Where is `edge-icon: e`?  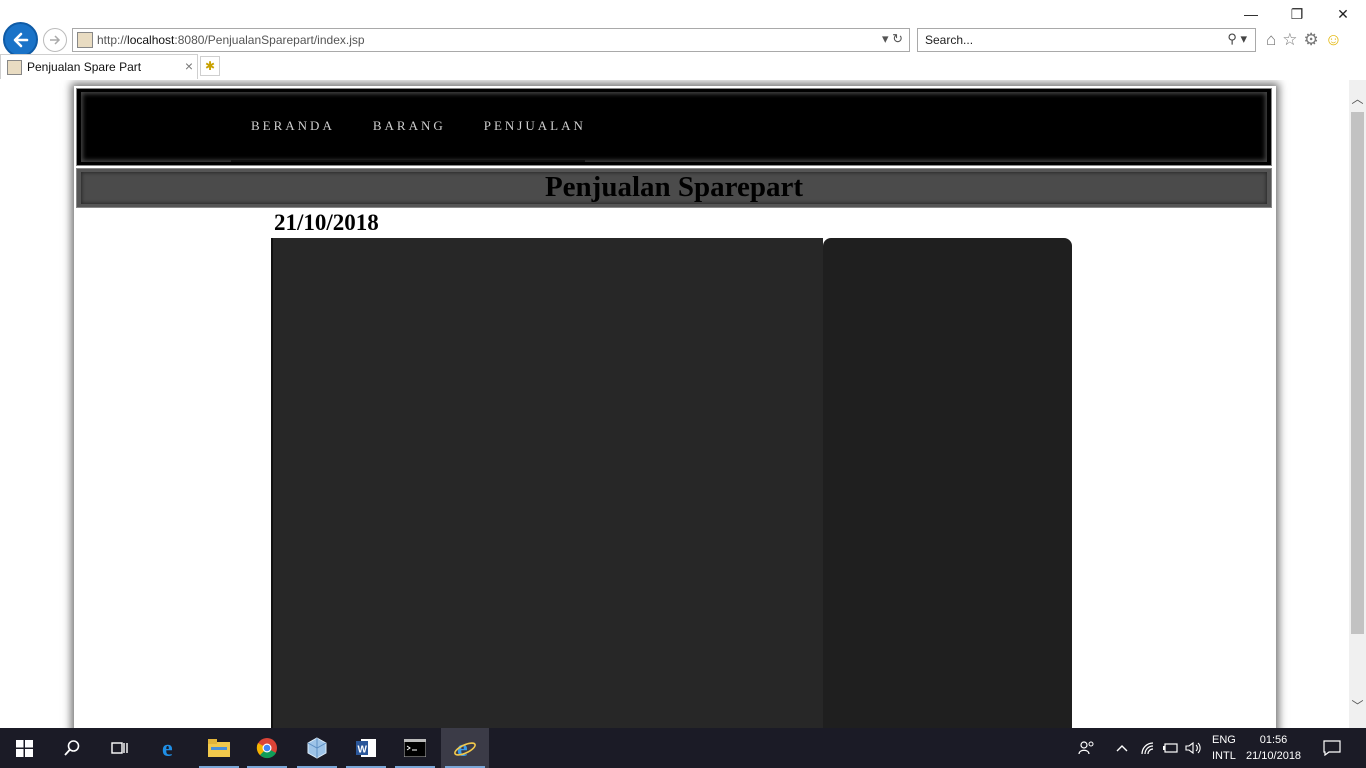
edge-icon: e is located at coordinates (171, 748).